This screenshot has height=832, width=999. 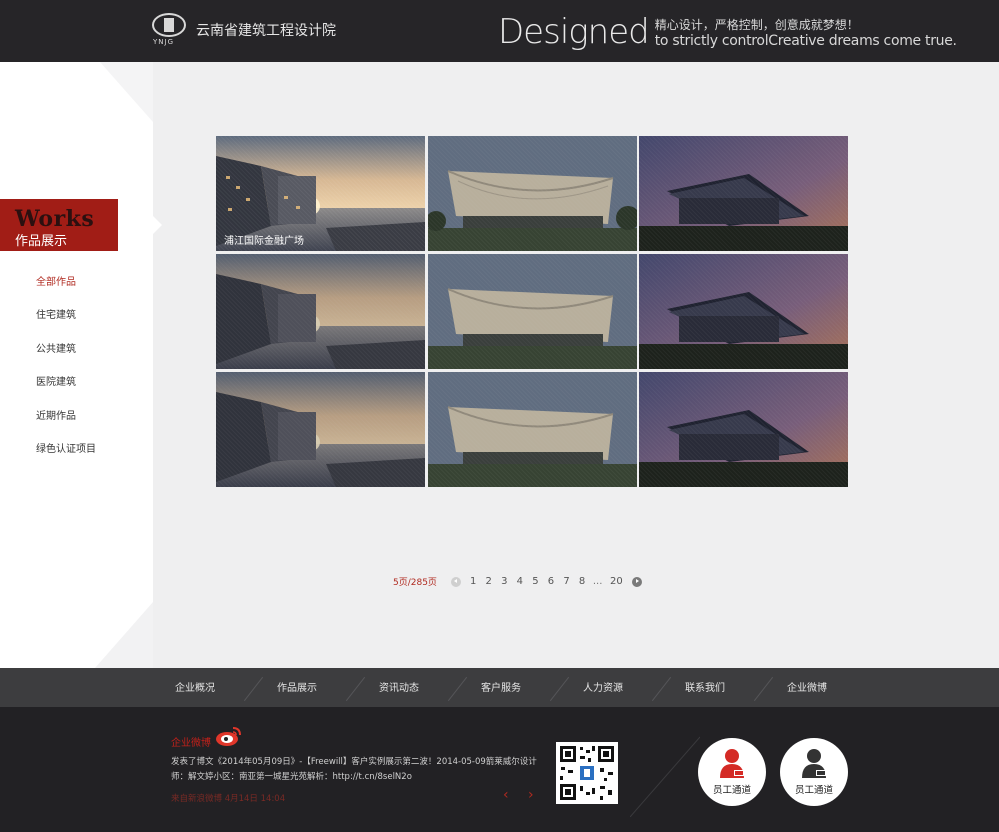 I want to click on page-link-6: 6, so click(x=551, y=581).